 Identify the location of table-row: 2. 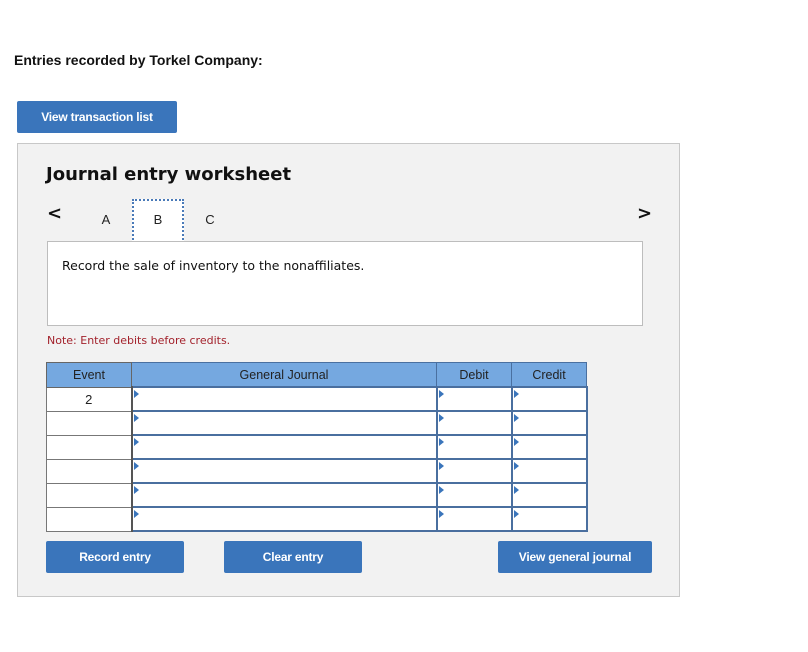
(317, 399).